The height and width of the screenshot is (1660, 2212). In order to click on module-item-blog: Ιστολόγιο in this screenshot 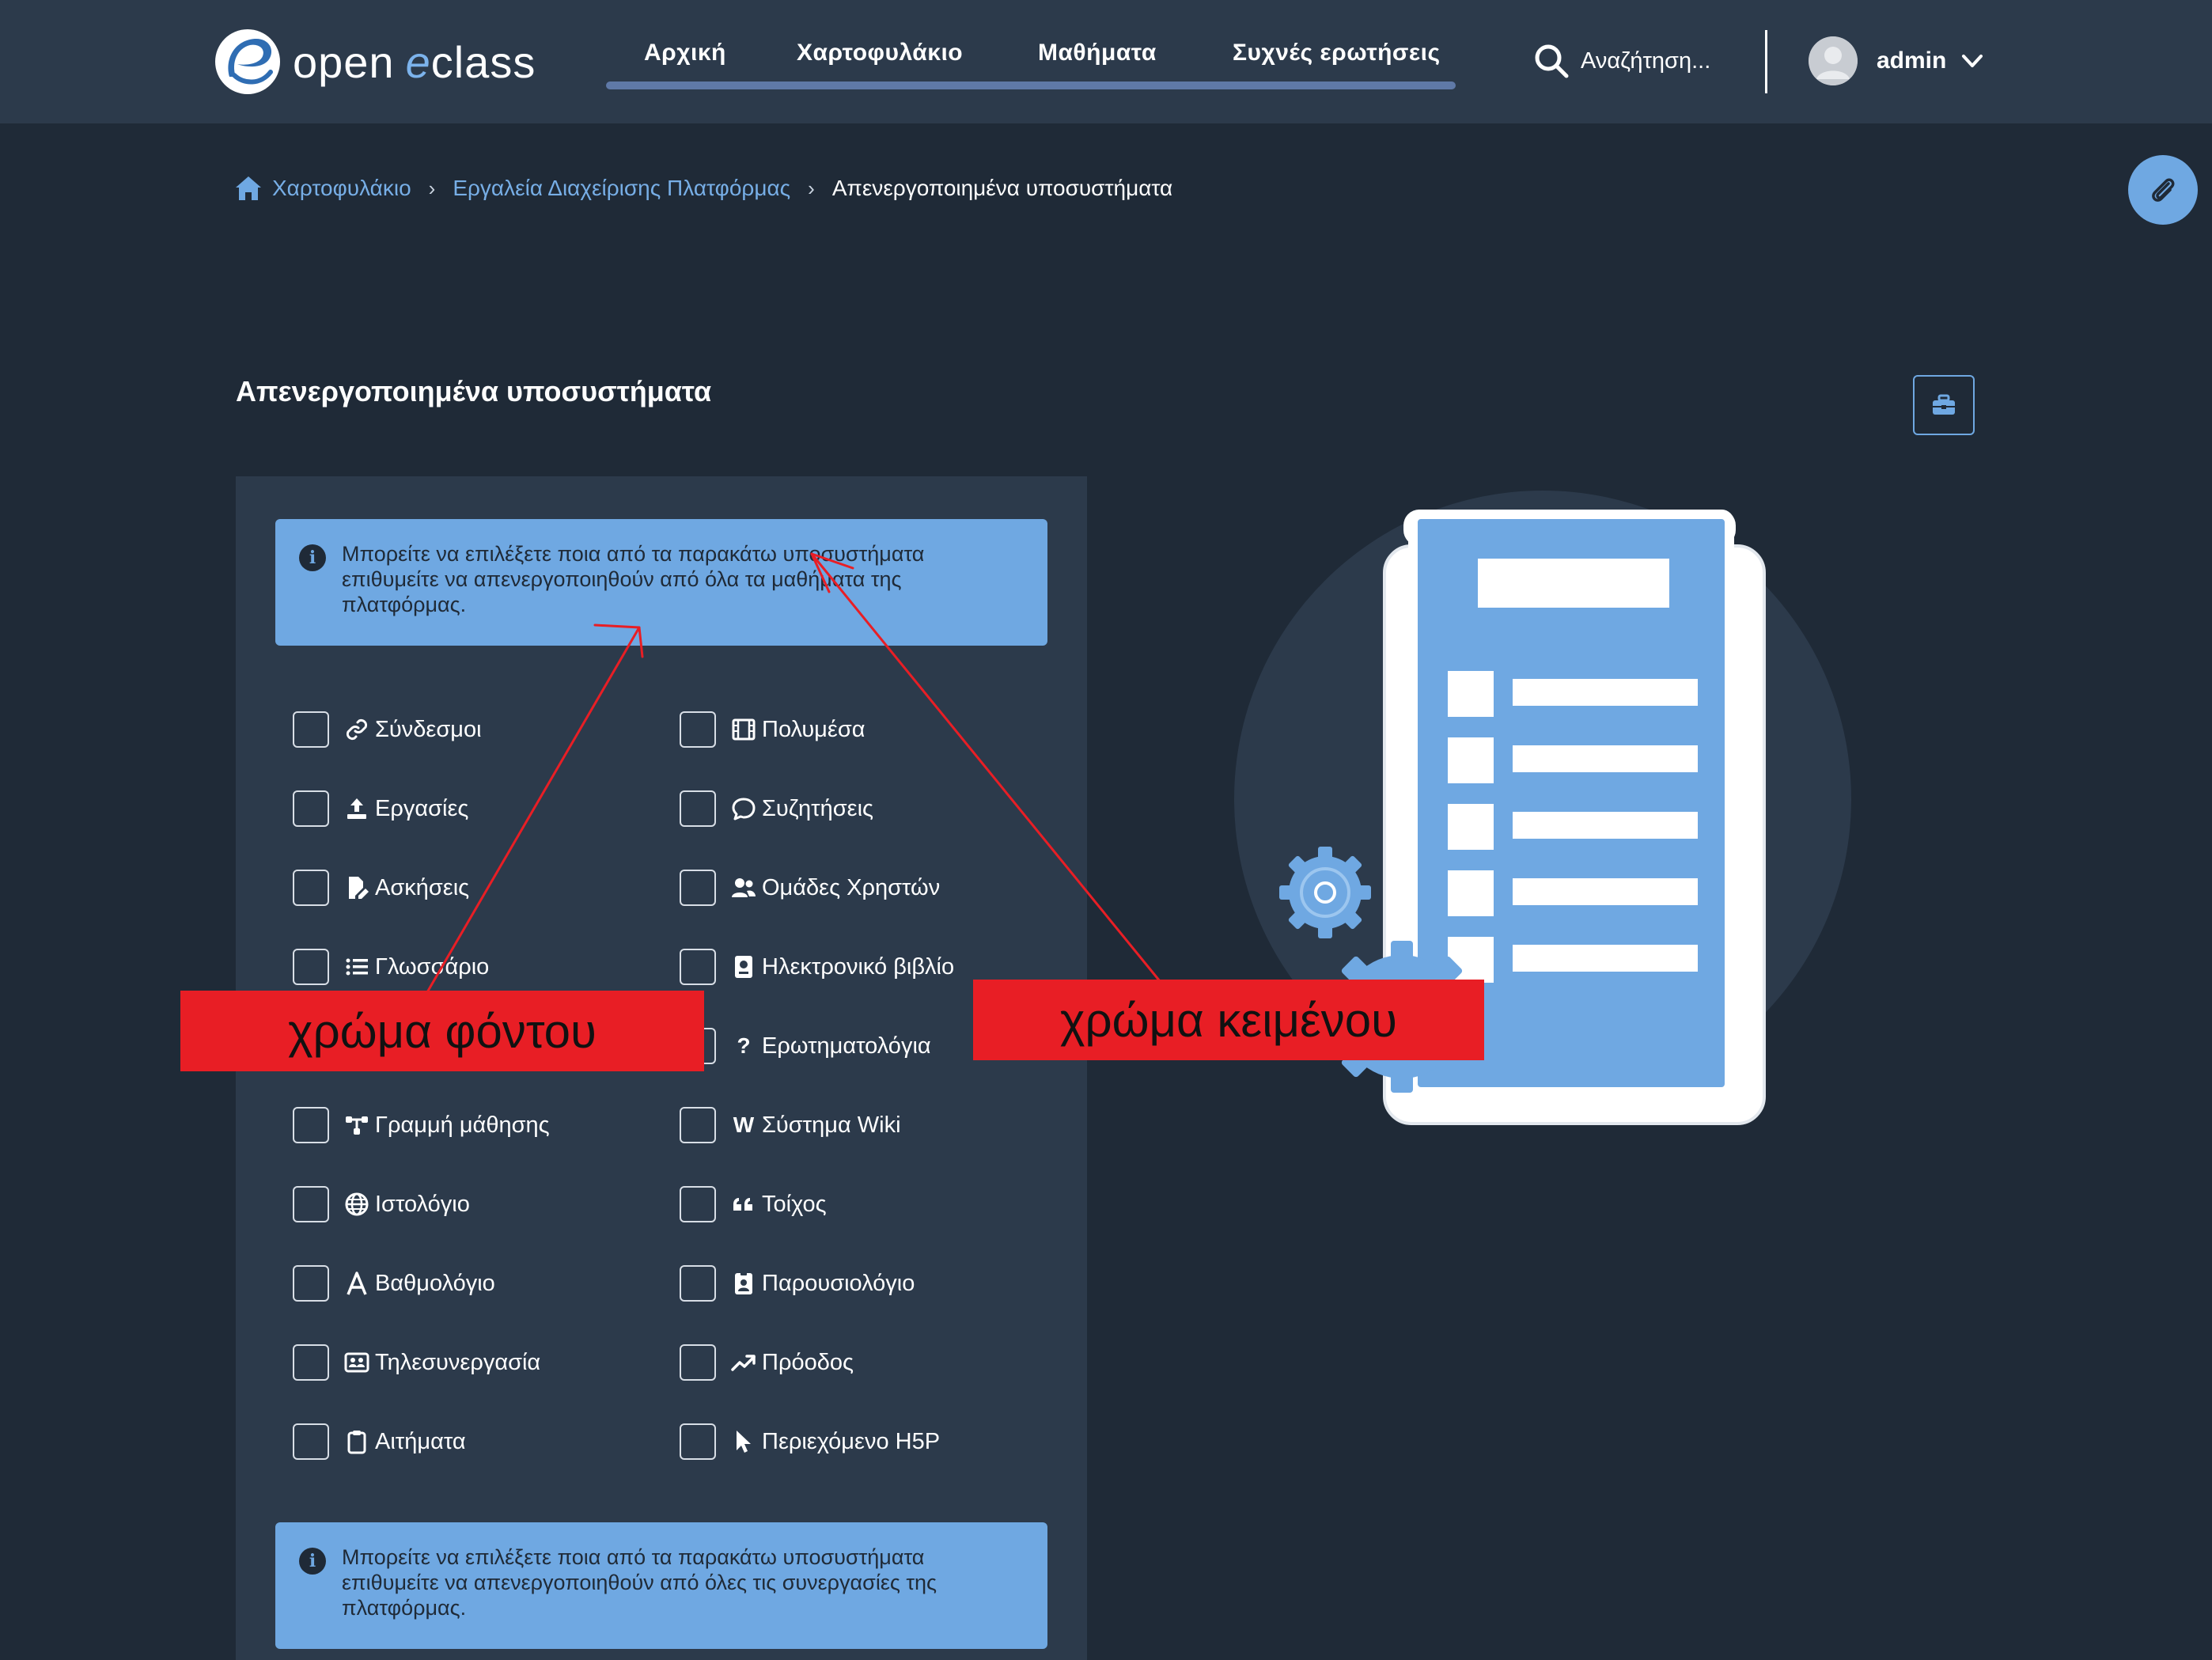, I will do `click(381, 1204)`.